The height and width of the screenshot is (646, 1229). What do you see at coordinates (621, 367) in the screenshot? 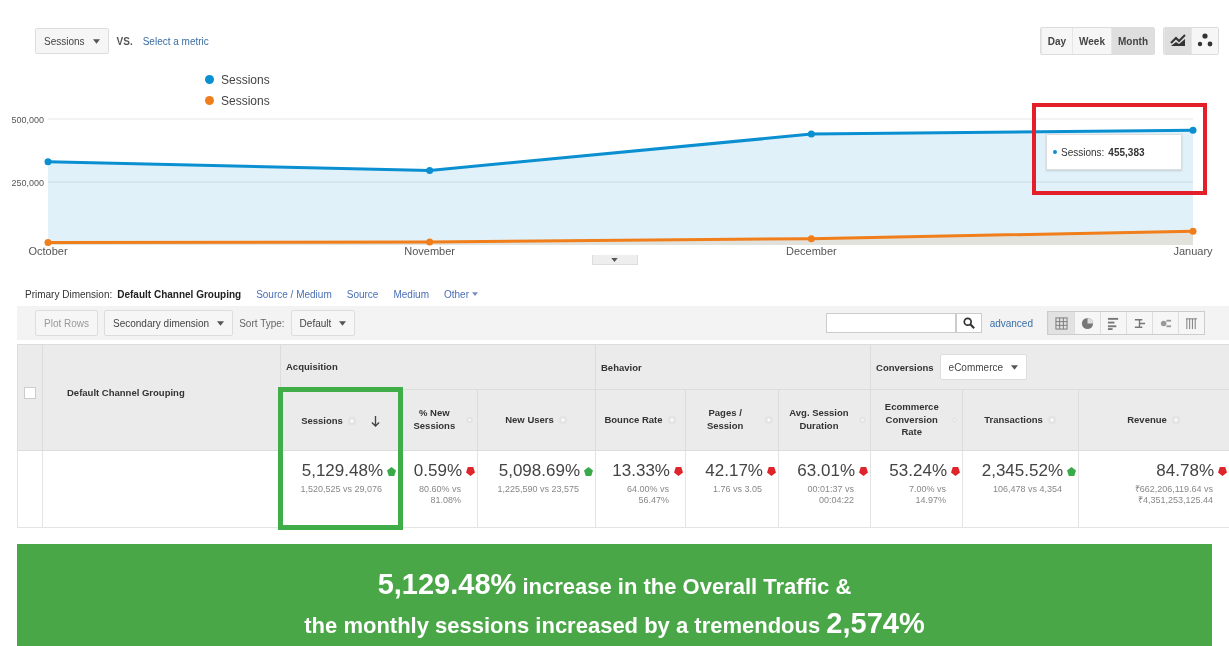
I see `group-header: Behavior` at bounding box center [621, 367].